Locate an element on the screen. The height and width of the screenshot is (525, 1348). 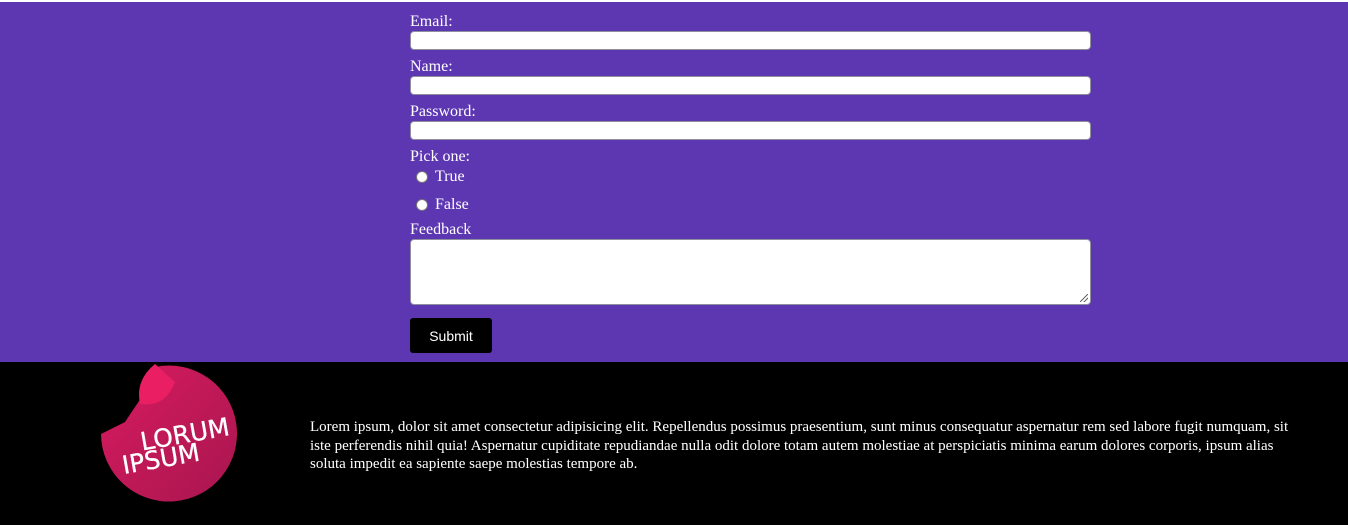
radio-label-true: True is located at coordinates (450, 176).